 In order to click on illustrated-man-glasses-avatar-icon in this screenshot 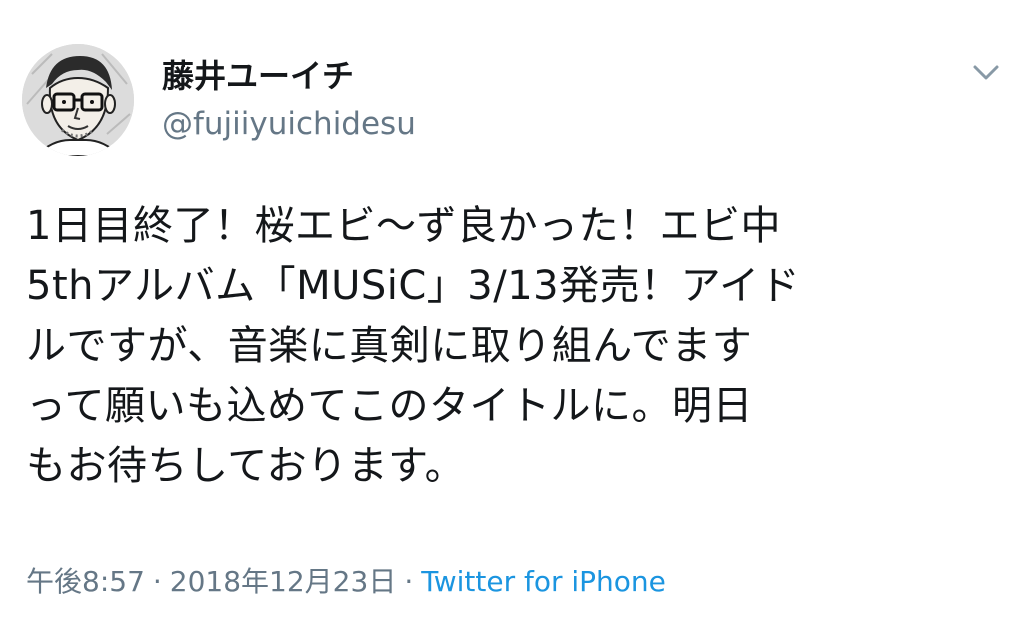, I will do `click(78, 100)`.